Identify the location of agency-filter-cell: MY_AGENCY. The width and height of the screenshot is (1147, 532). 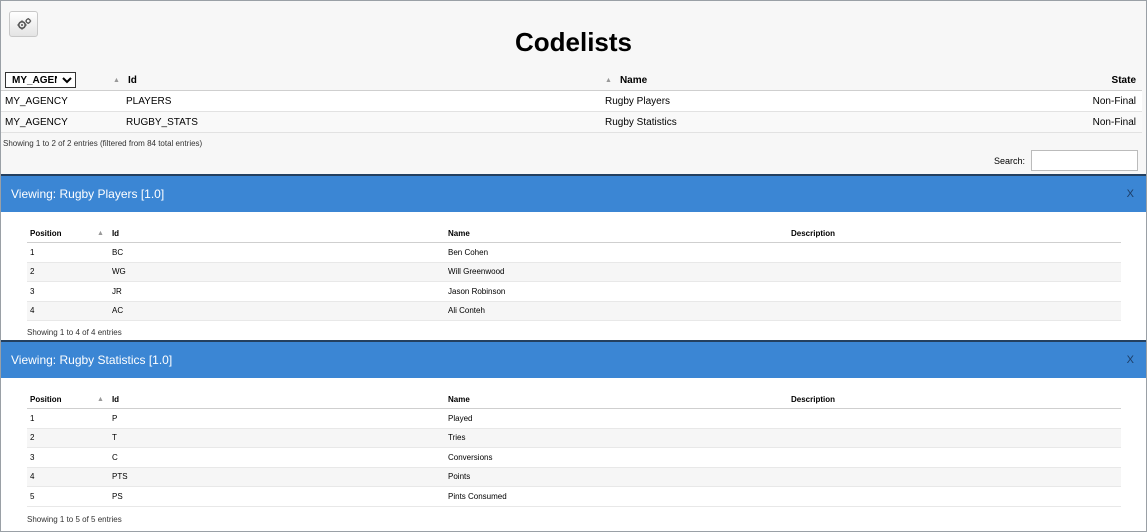
(57, 80).